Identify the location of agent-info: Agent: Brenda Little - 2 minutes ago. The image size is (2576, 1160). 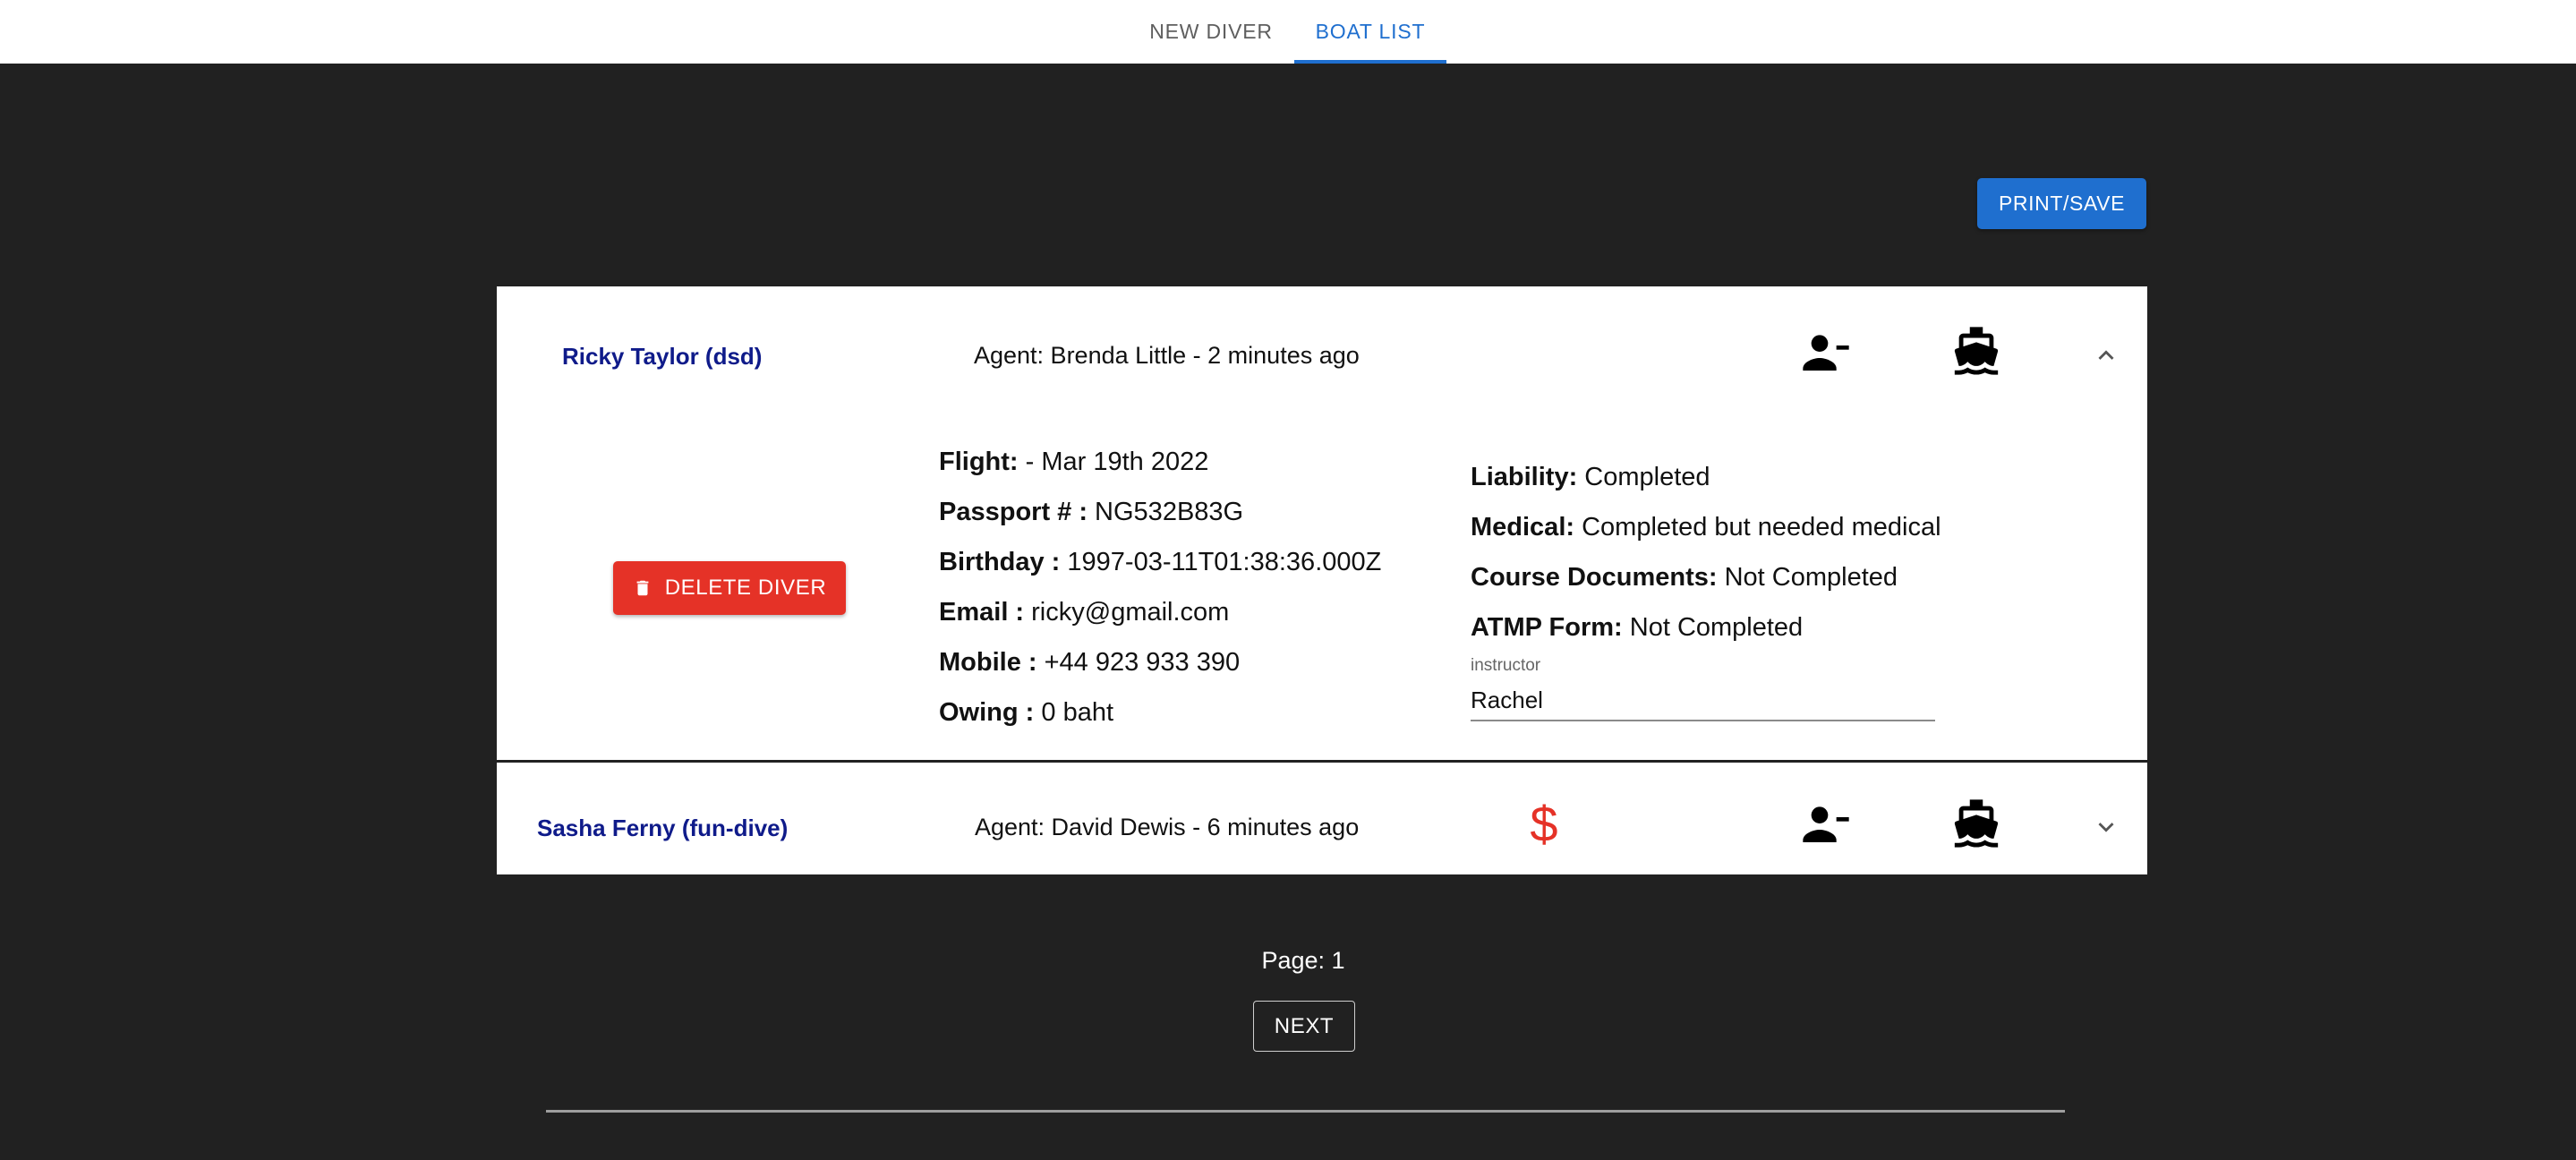
(1167, 355).